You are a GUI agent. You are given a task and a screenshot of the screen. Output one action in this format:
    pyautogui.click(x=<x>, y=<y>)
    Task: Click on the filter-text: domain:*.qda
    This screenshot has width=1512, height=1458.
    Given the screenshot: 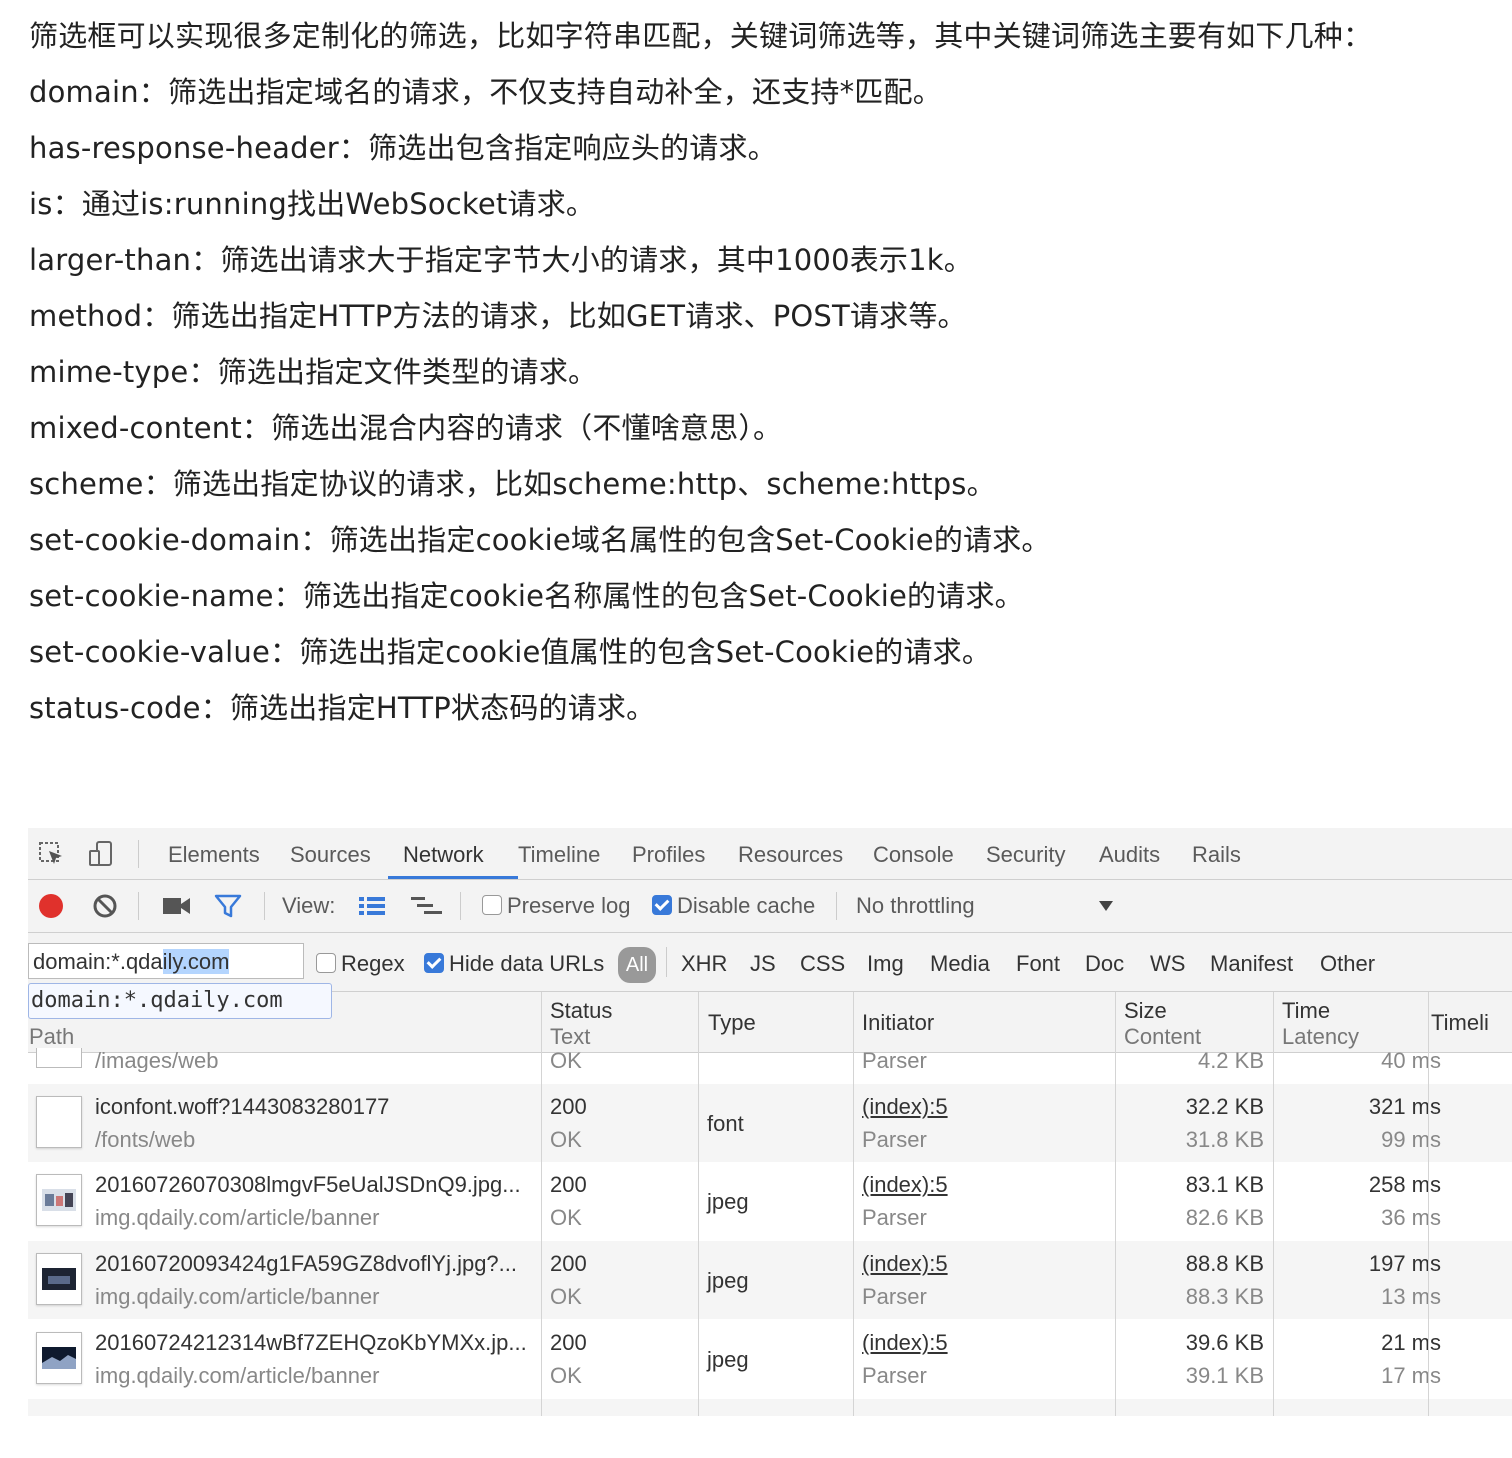 What is the action you would take?
    pyautogui.click(x=98, y=961)
    